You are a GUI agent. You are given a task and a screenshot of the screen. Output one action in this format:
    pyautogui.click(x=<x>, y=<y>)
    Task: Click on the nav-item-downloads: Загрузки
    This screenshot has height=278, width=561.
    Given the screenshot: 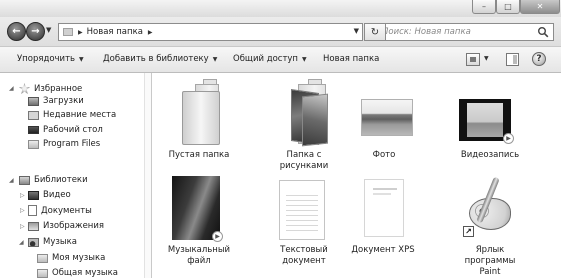 What is the action you would take?
    pyautogui.click(x=56, y=101)
    